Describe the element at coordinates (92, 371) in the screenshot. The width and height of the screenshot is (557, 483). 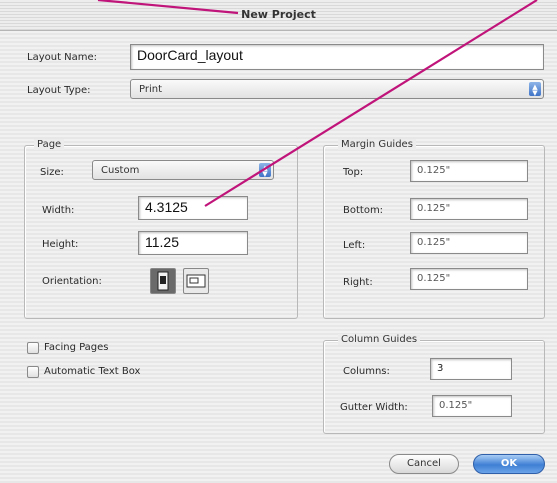
I see `automatic-text-box-label: Automatic Text Box` at that location.